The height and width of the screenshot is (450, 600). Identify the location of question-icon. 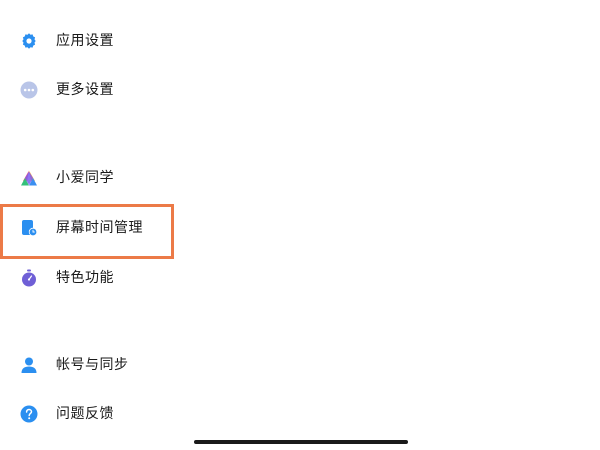
(29, 414).